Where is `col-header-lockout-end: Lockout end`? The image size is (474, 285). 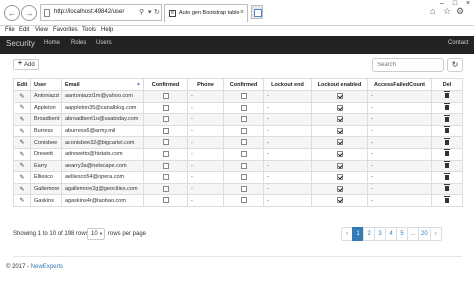 col-header-lockout-end: Lockout end is located at coordinates (287, 84).